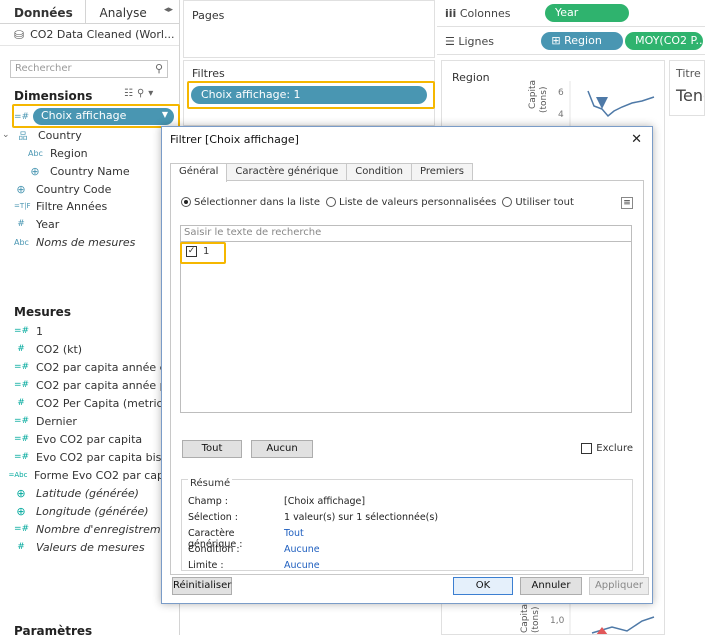 This screenshot has height=635, width=705. I want to click on dimension-field-country-name: ⊕ Country Name, so click(90, 171).